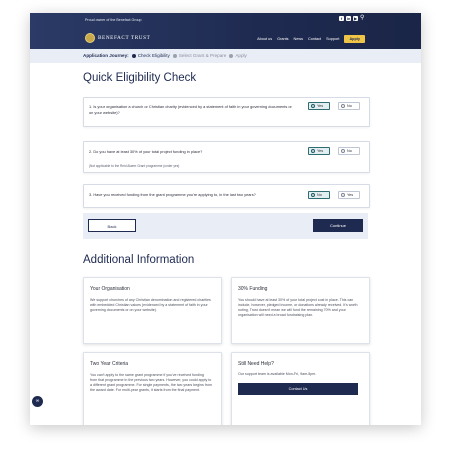  What do you see at coordinates (348, 18) in the screenshot?
I see `linkedin-icon: in` at bounding box center [348, 18].